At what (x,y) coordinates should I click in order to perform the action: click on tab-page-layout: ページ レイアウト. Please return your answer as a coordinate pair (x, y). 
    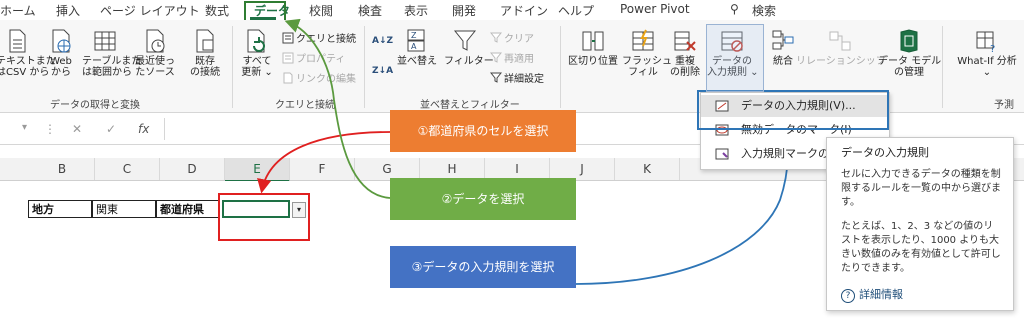
    Looking at the image, I should click on (150, 10).